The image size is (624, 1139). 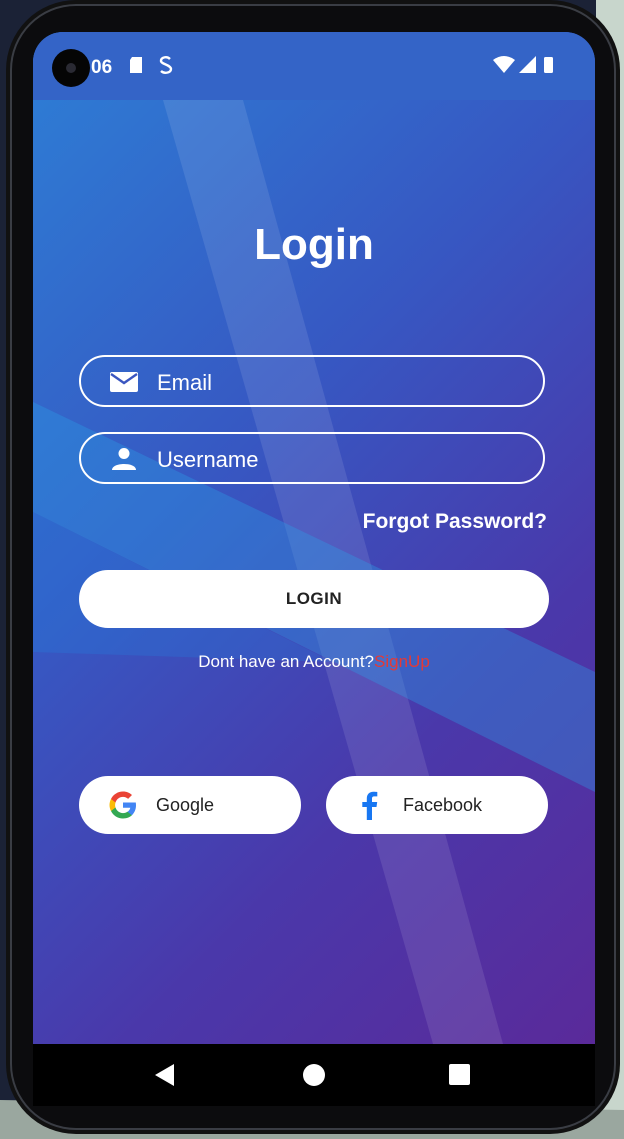 I want to click on wifi-icon, so click(x=504, y=64).